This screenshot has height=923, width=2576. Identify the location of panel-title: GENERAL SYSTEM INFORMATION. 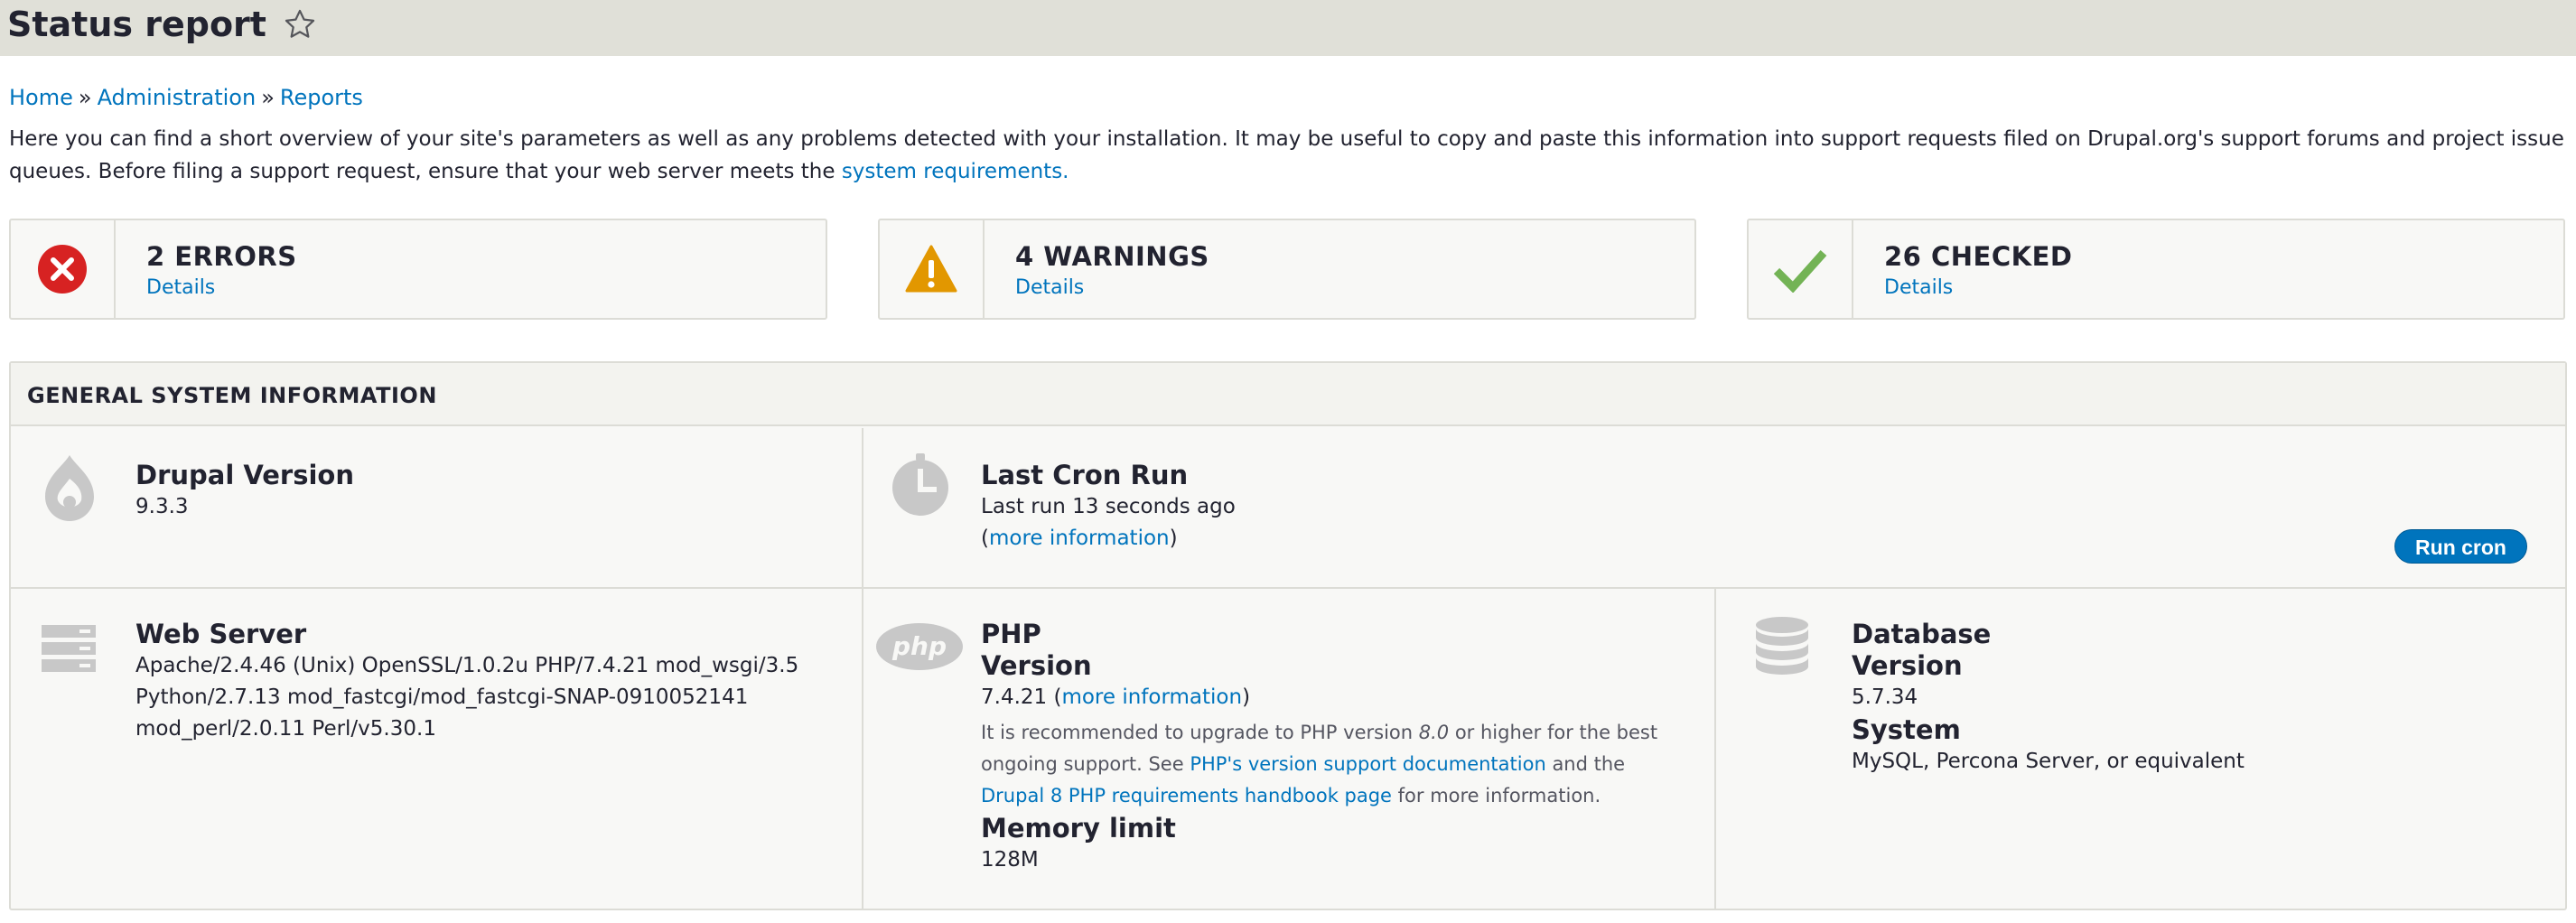
(232, 395).